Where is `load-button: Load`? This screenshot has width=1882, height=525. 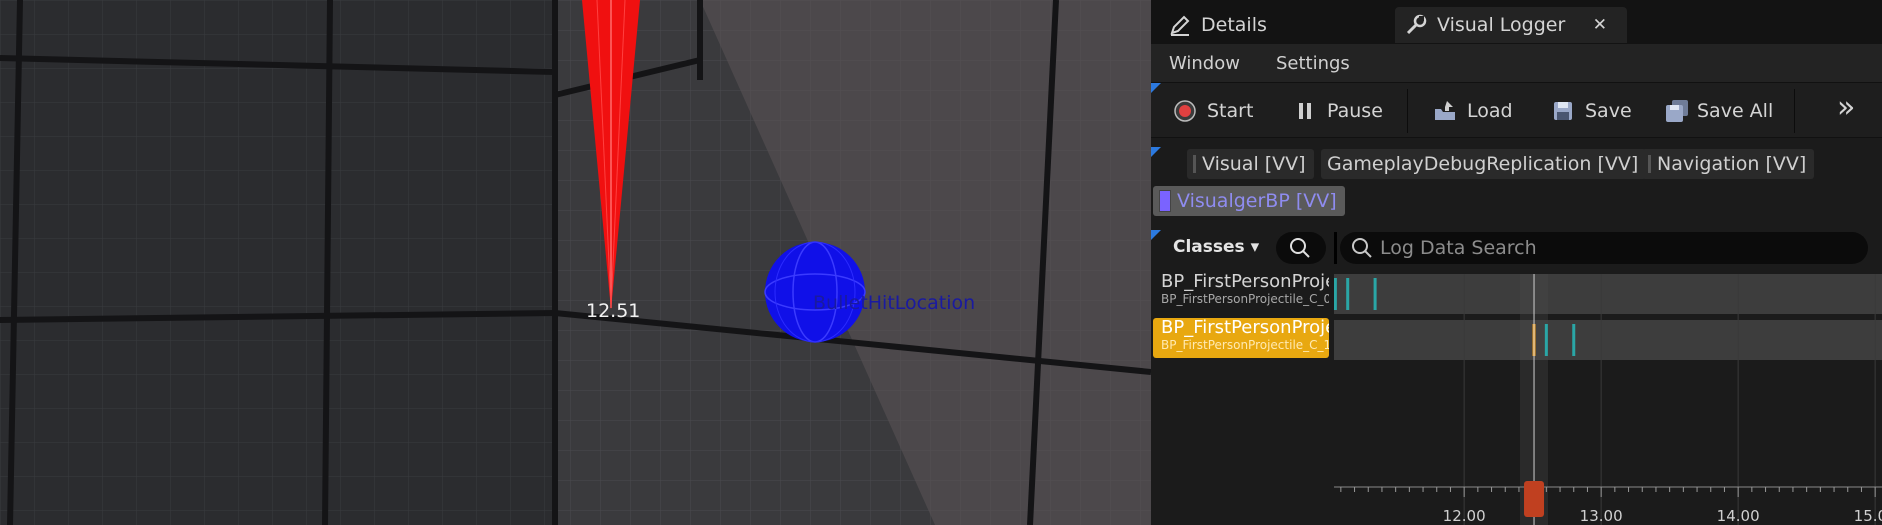 load-button: Load is located at coordinates (1473, 111).